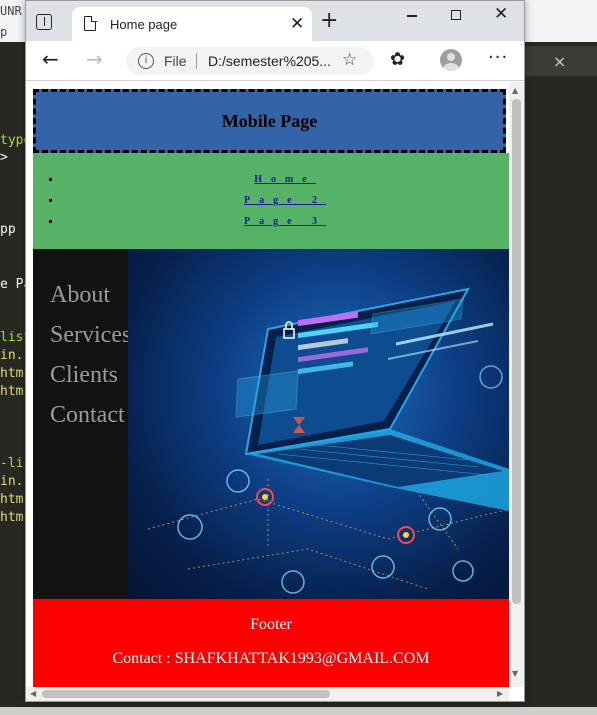  Describe the element at coordinates (412, 16) in the screenshot. I see `minimize-icon` at that location.